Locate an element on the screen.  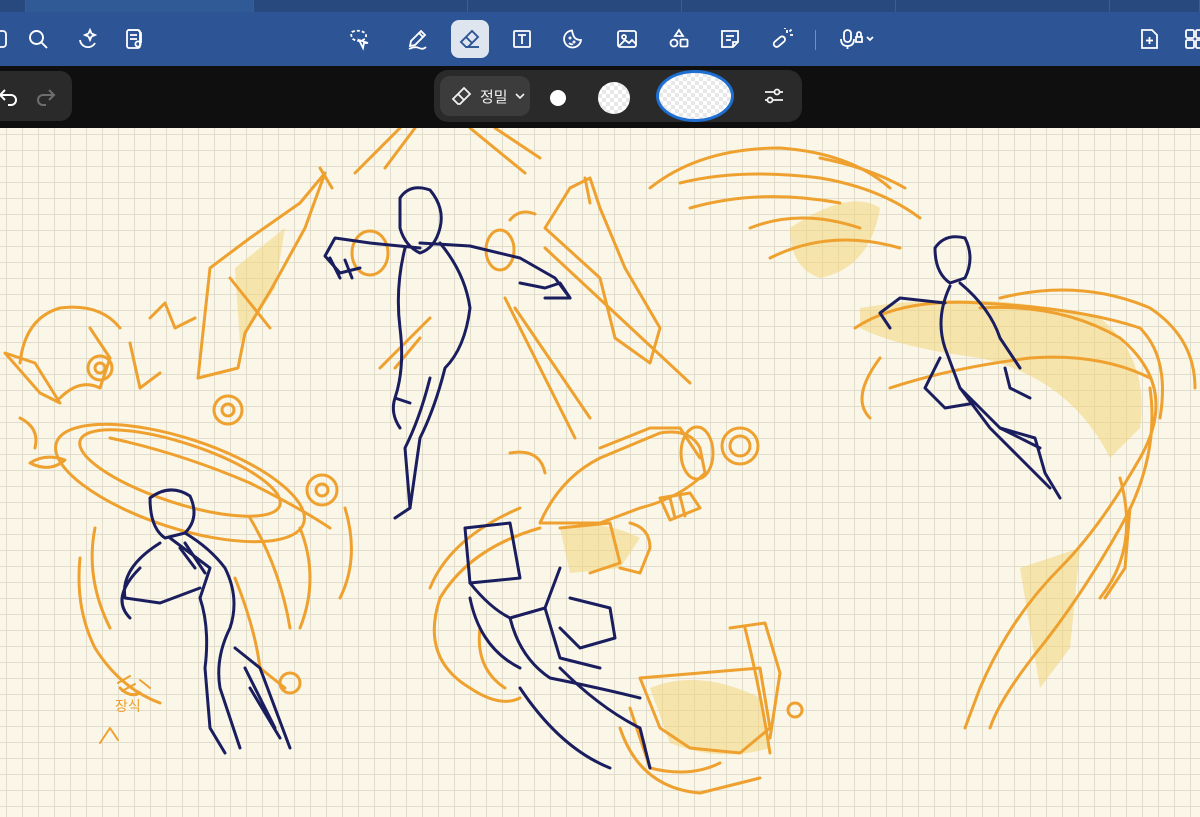
lasso-tool-button is located at coordinates (359, 39).